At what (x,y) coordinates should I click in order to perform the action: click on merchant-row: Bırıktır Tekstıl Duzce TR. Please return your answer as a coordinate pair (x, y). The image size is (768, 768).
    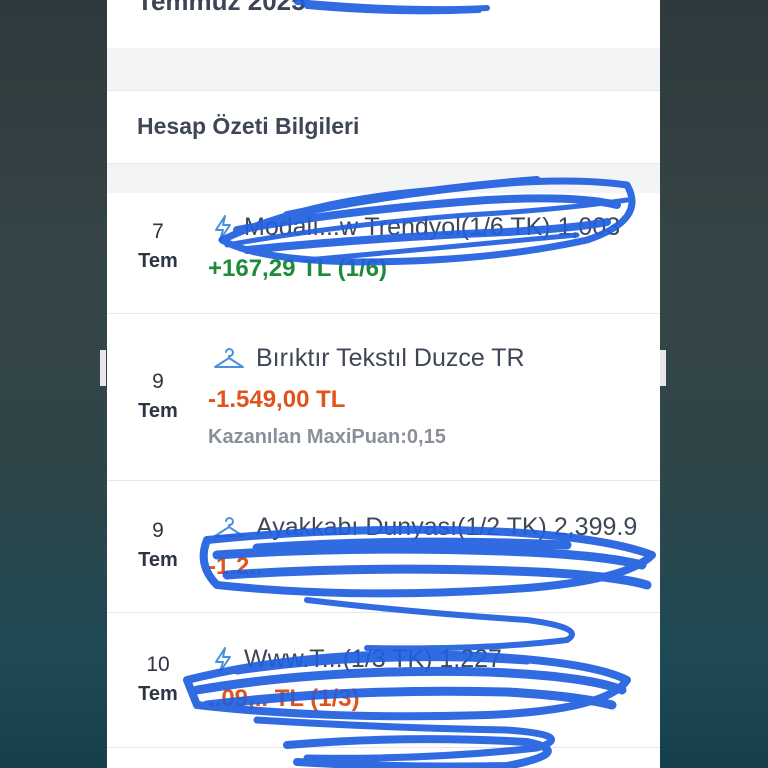
    Looking at the image, I should click on (368, 358).